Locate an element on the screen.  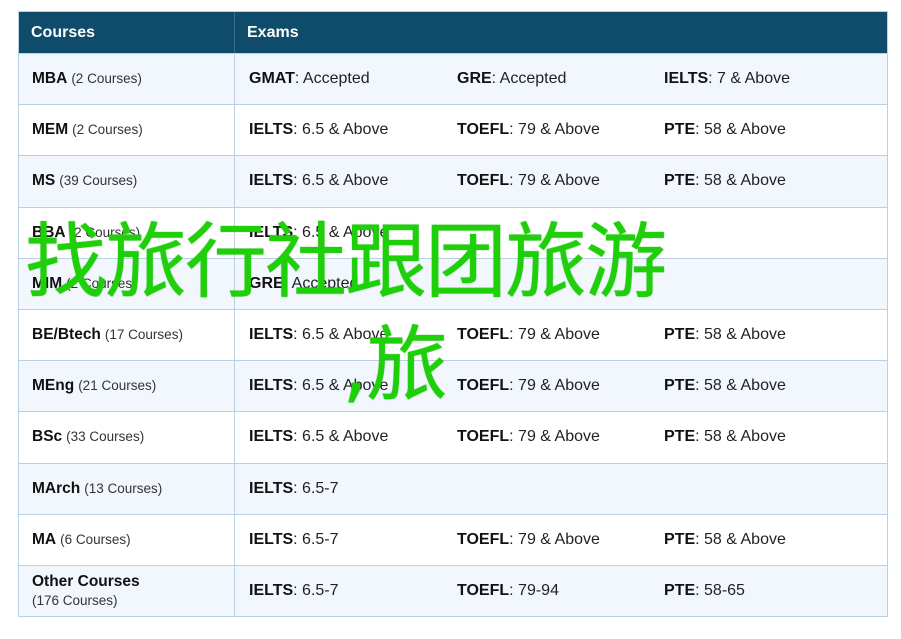
course-label: Other Courses (176 Courses) is located at coordinates (133, 590).